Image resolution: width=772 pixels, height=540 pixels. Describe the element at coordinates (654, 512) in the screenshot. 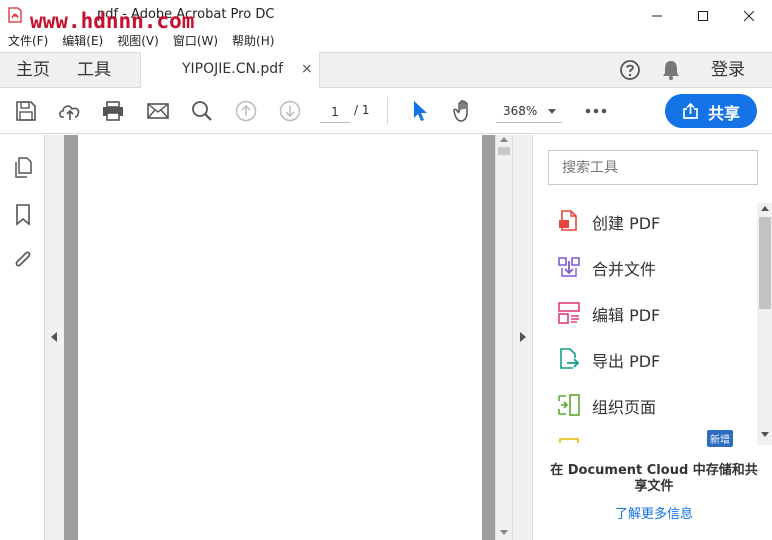

I see `learn-more-link: 了解更多信息` at that location.